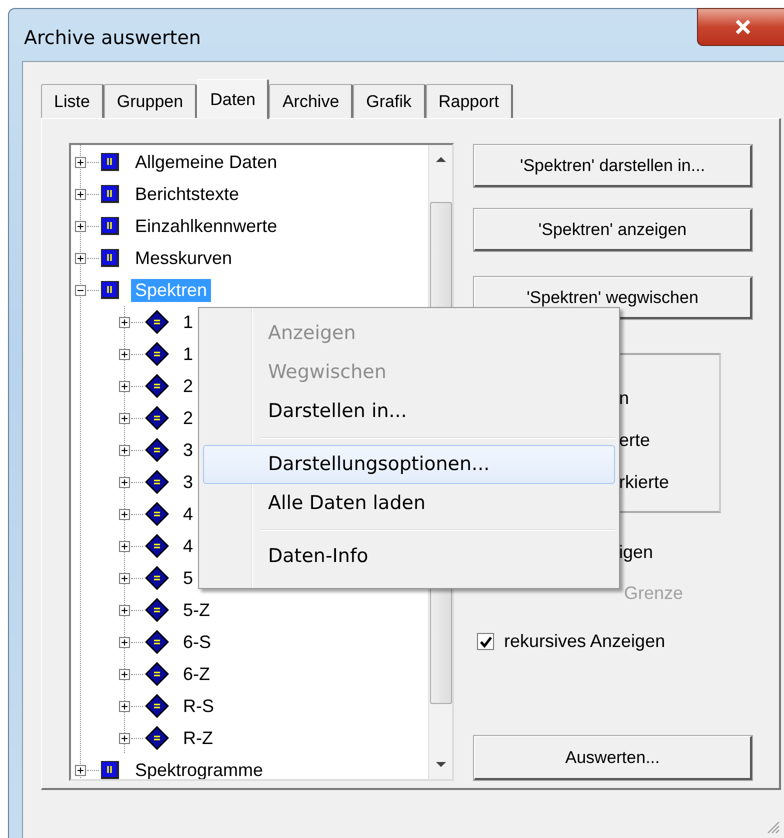 The height and width of the screenshot is (838, 784). What do you see at coordinates (112, 38) in the screenshot?
I see `window-title: Archive auswerten` at bounding box center [112, 38].